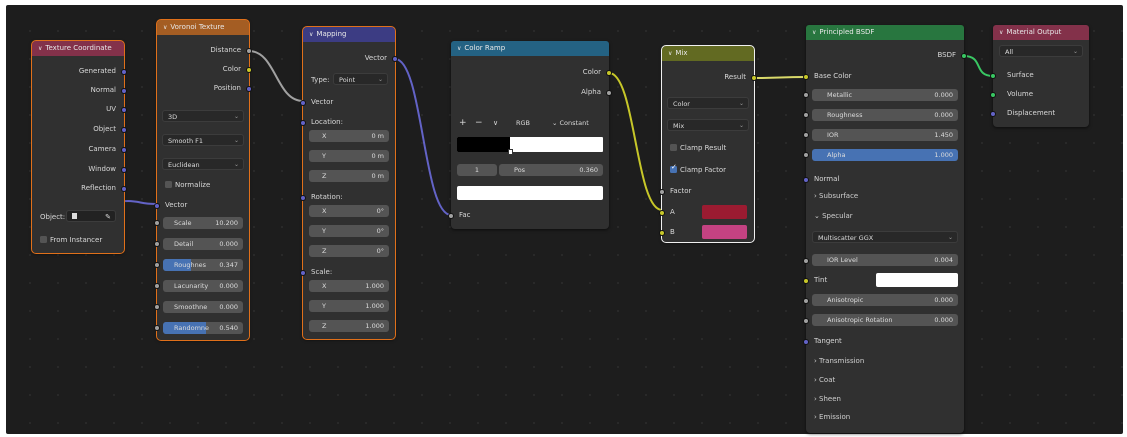 The image size is (1127, 437). What do you see at coordinates (530, 144) in the screenshot?
I see `ramp-gradient` at bounding box center [530, 144].